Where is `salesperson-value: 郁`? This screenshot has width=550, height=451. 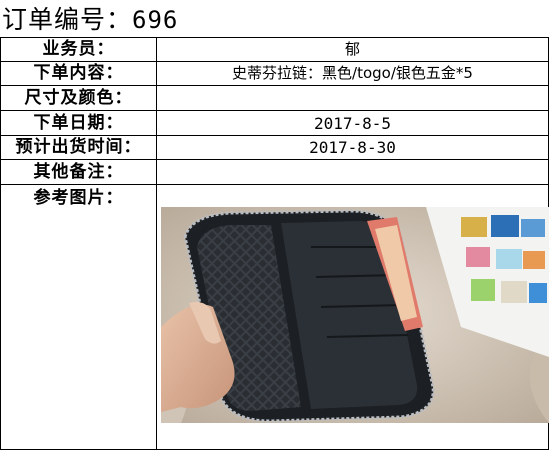 salesperson-value: 郁 is located at coordinates (352, 49).